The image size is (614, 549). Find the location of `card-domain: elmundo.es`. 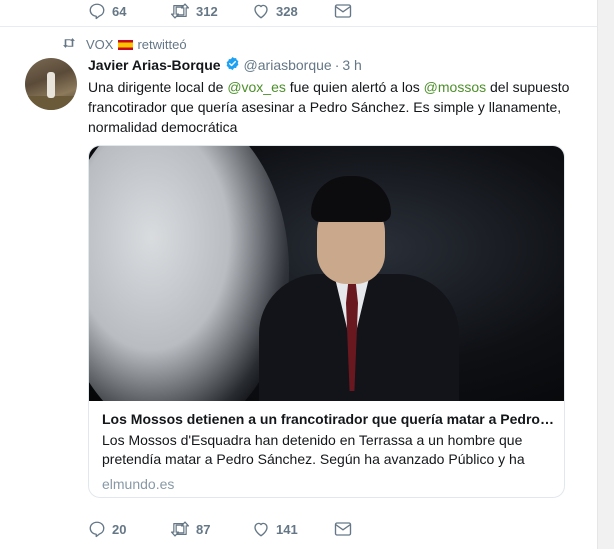

card-domain: elmundo.es is located at coordinates (138, 484).